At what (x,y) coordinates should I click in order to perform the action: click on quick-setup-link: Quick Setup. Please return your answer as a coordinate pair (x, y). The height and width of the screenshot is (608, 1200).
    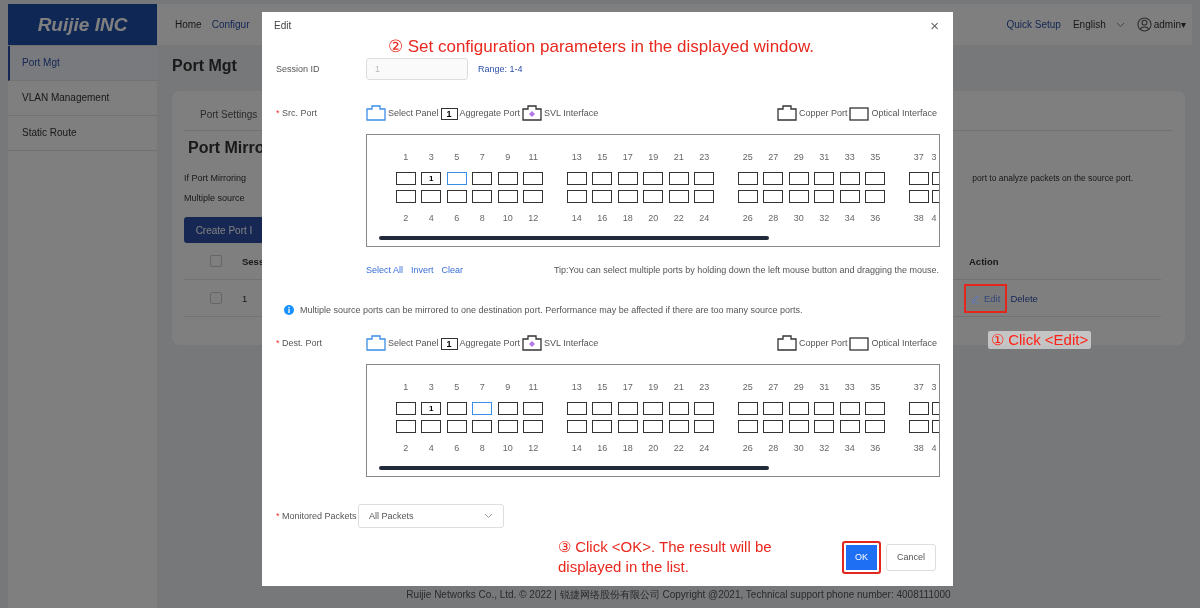
    Looking at the image, I should click on (1033, 24).